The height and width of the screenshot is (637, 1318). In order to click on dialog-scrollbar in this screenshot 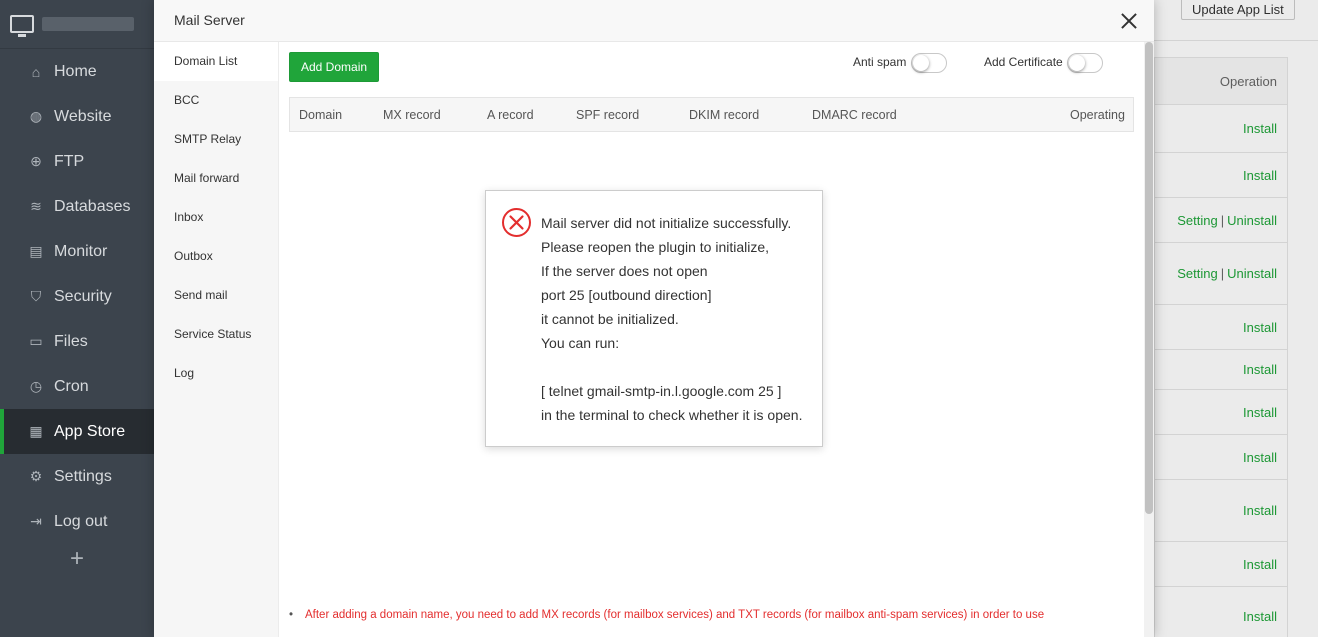, I will do `click(1149, 339)`.